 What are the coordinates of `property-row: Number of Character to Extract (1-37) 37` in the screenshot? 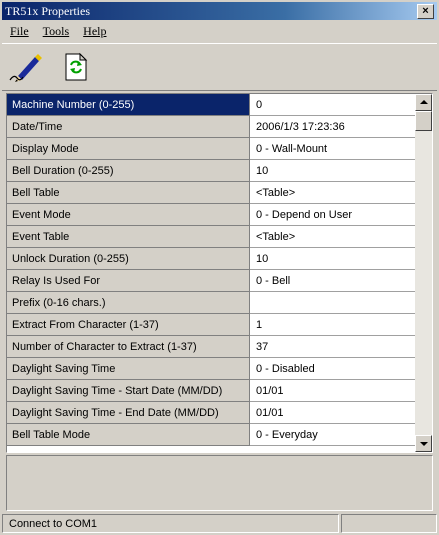 It's located at (211, 347).